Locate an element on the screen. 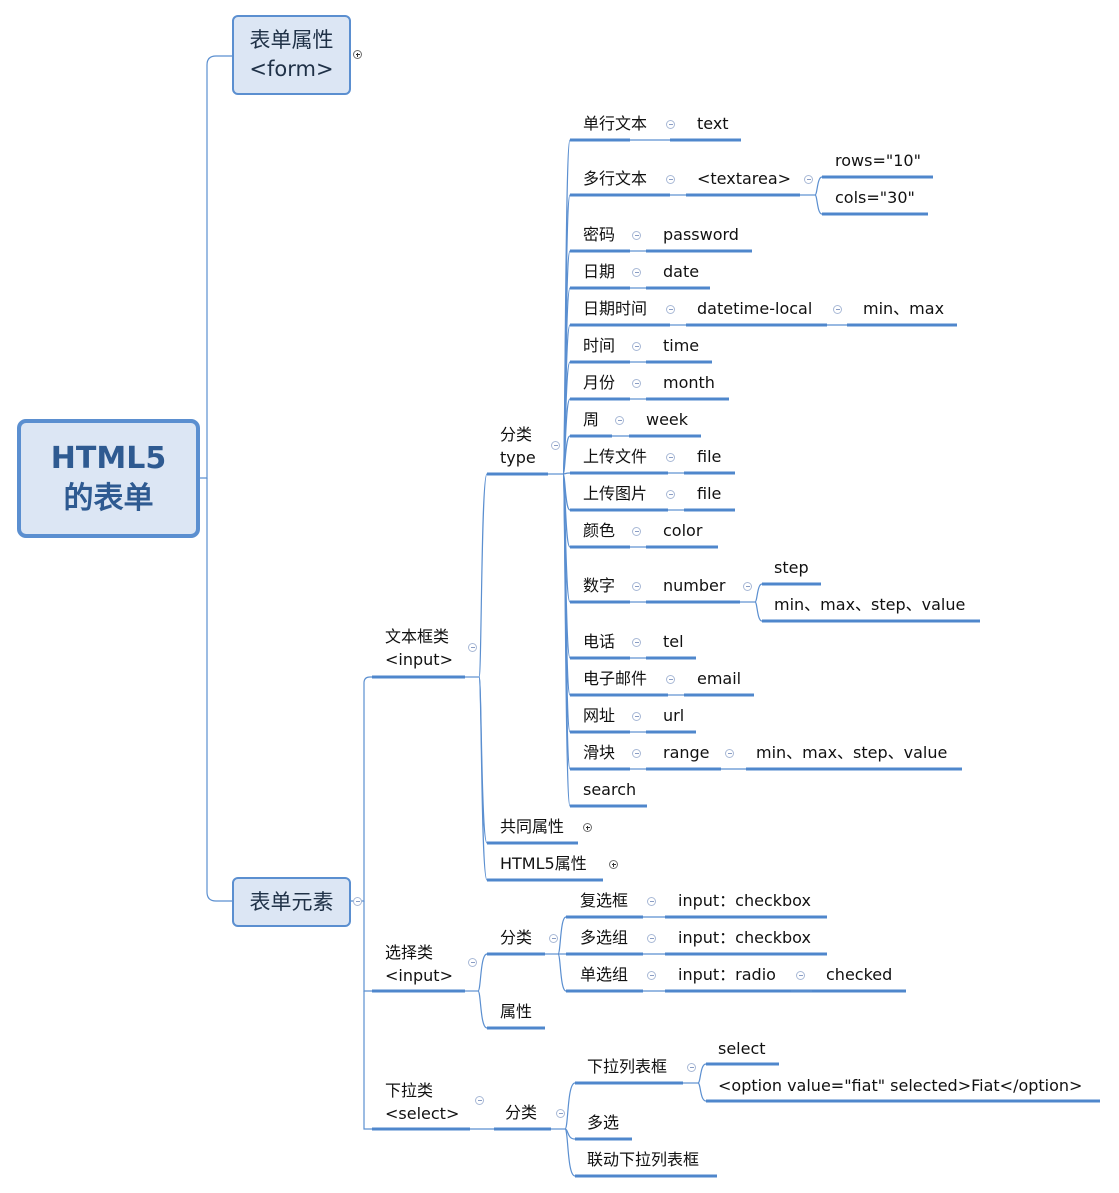  choice-attributes-node: 属性 is located at coordinates (516, 1012).